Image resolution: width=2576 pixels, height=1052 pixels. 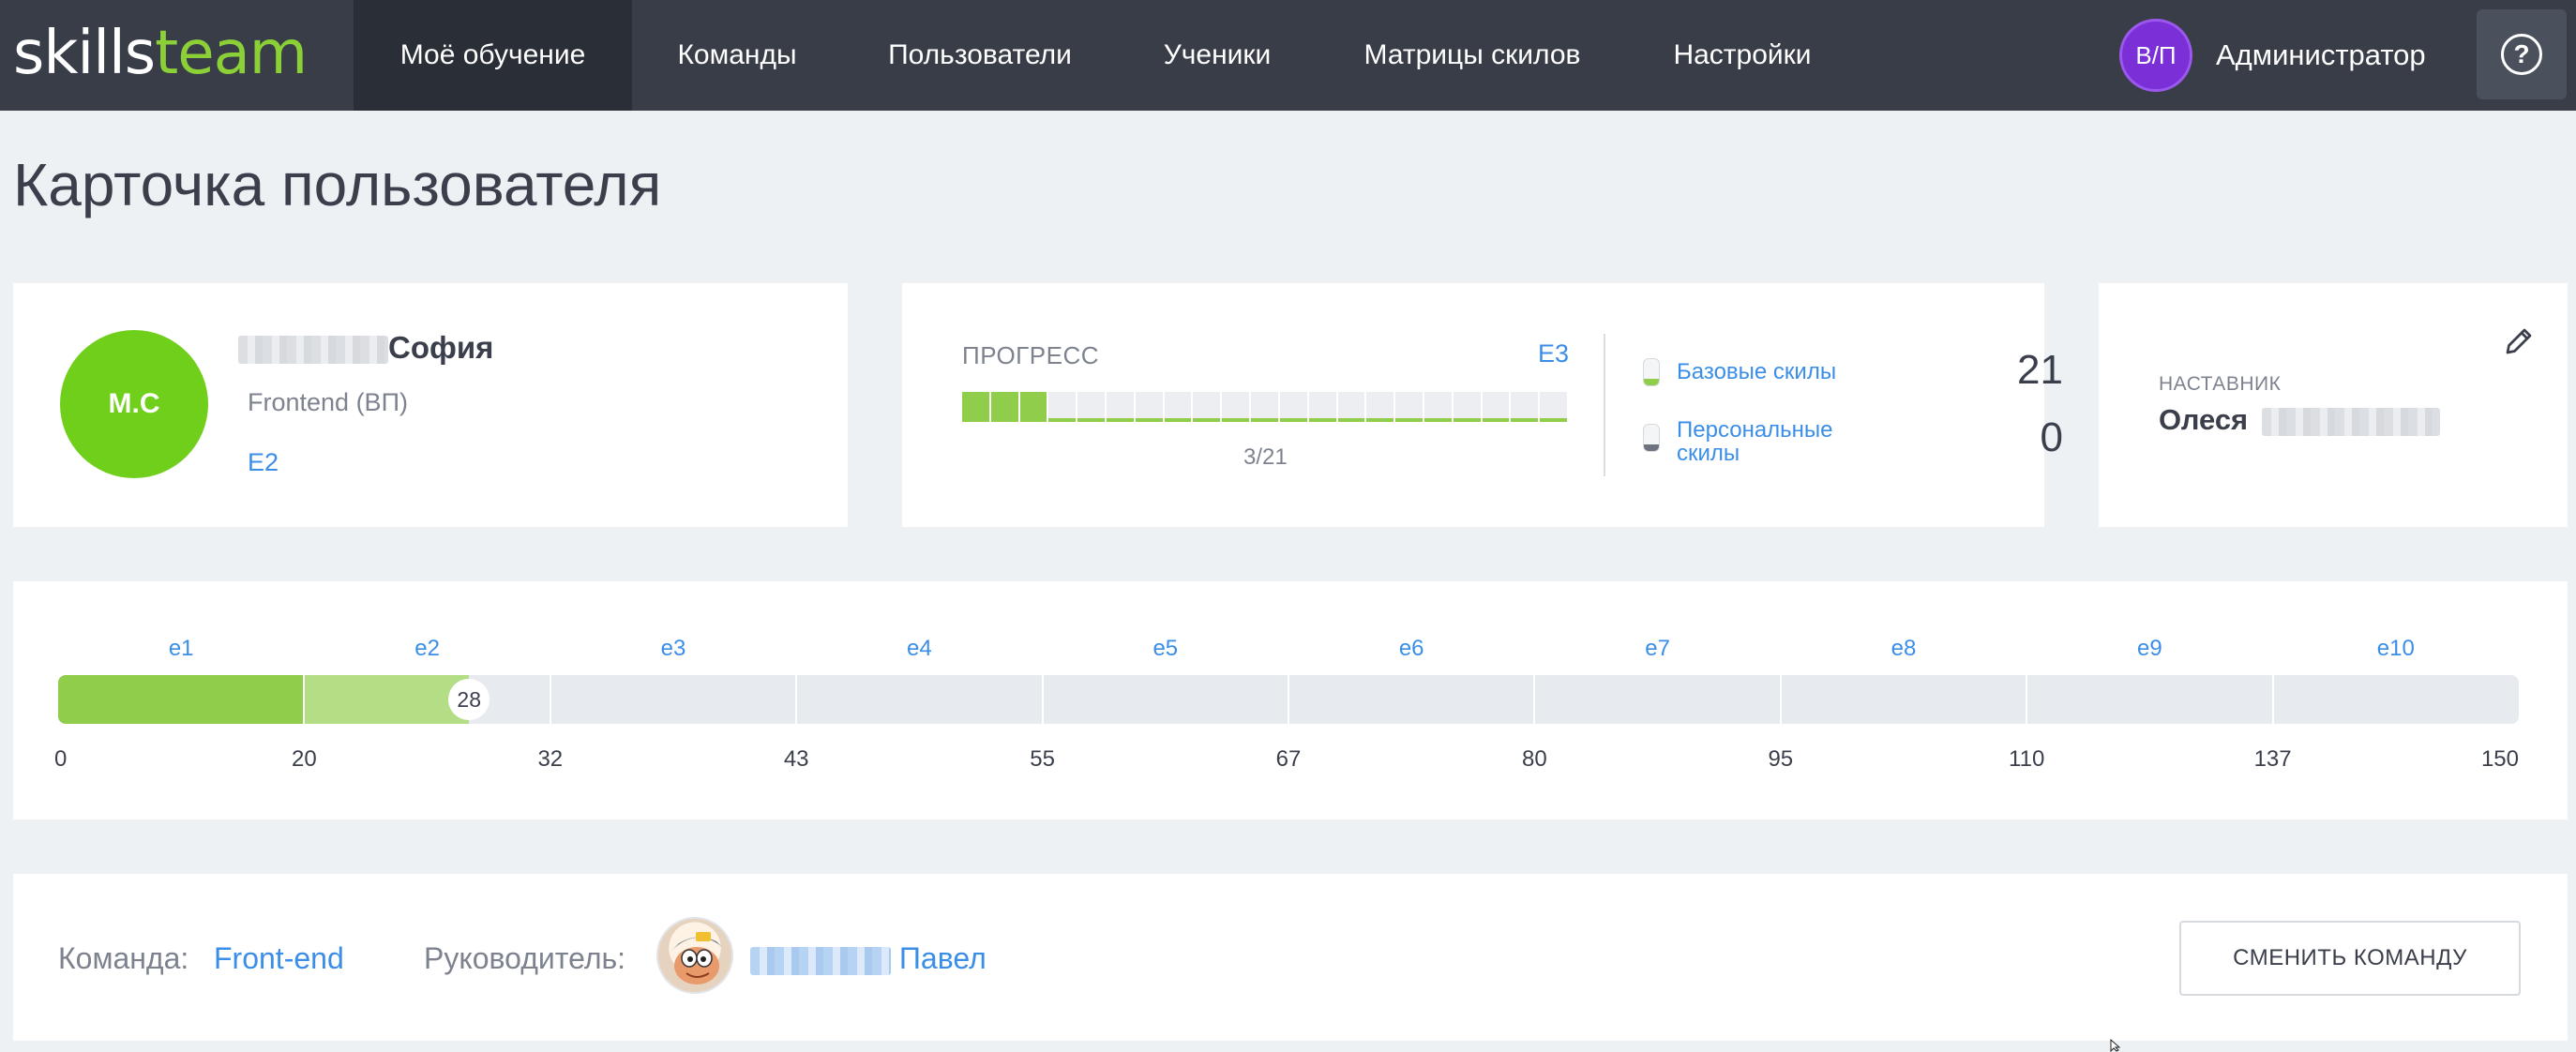 I want to click on profile-full-name: София, so click(x=365, y=348).